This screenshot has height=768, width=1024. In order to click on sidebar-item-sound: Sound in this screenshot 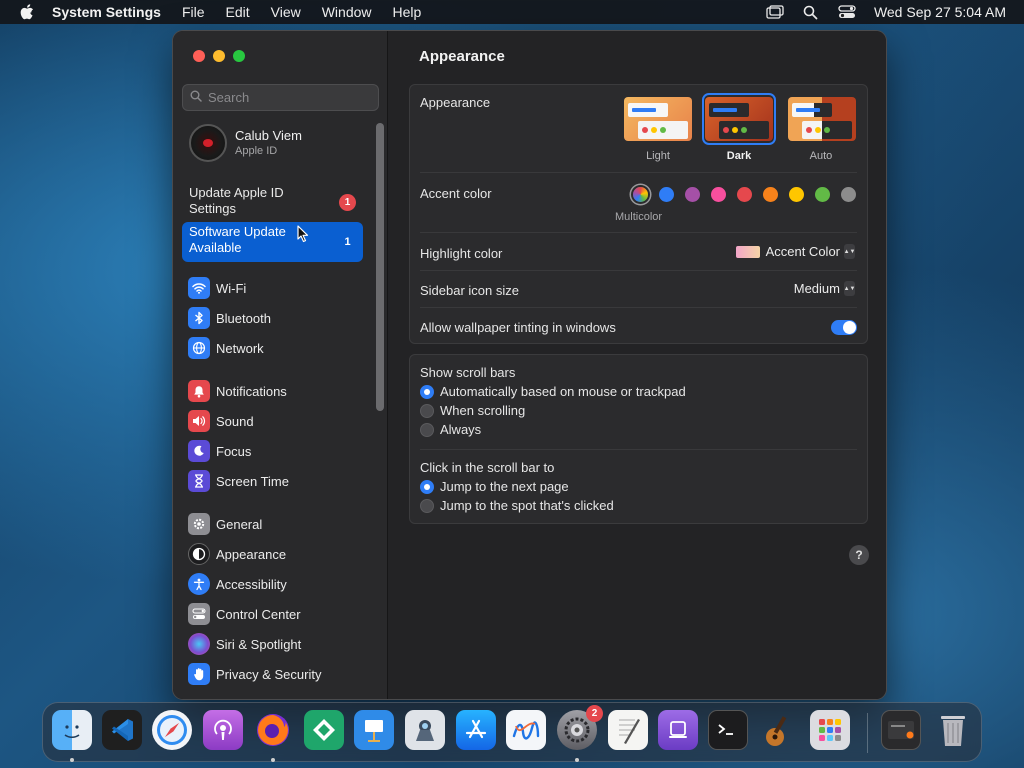, I will do `click(277, 421)`.